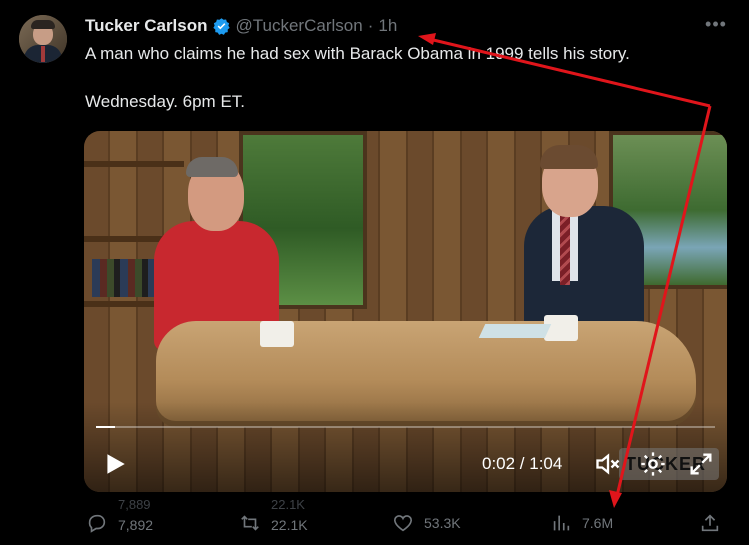 Image resolution: width=749 pixels, height=545 pixels. Describe the element at coordinates (299, 26) in the screenshot. I see `author-handle: @TuckerCarlson` at that location.